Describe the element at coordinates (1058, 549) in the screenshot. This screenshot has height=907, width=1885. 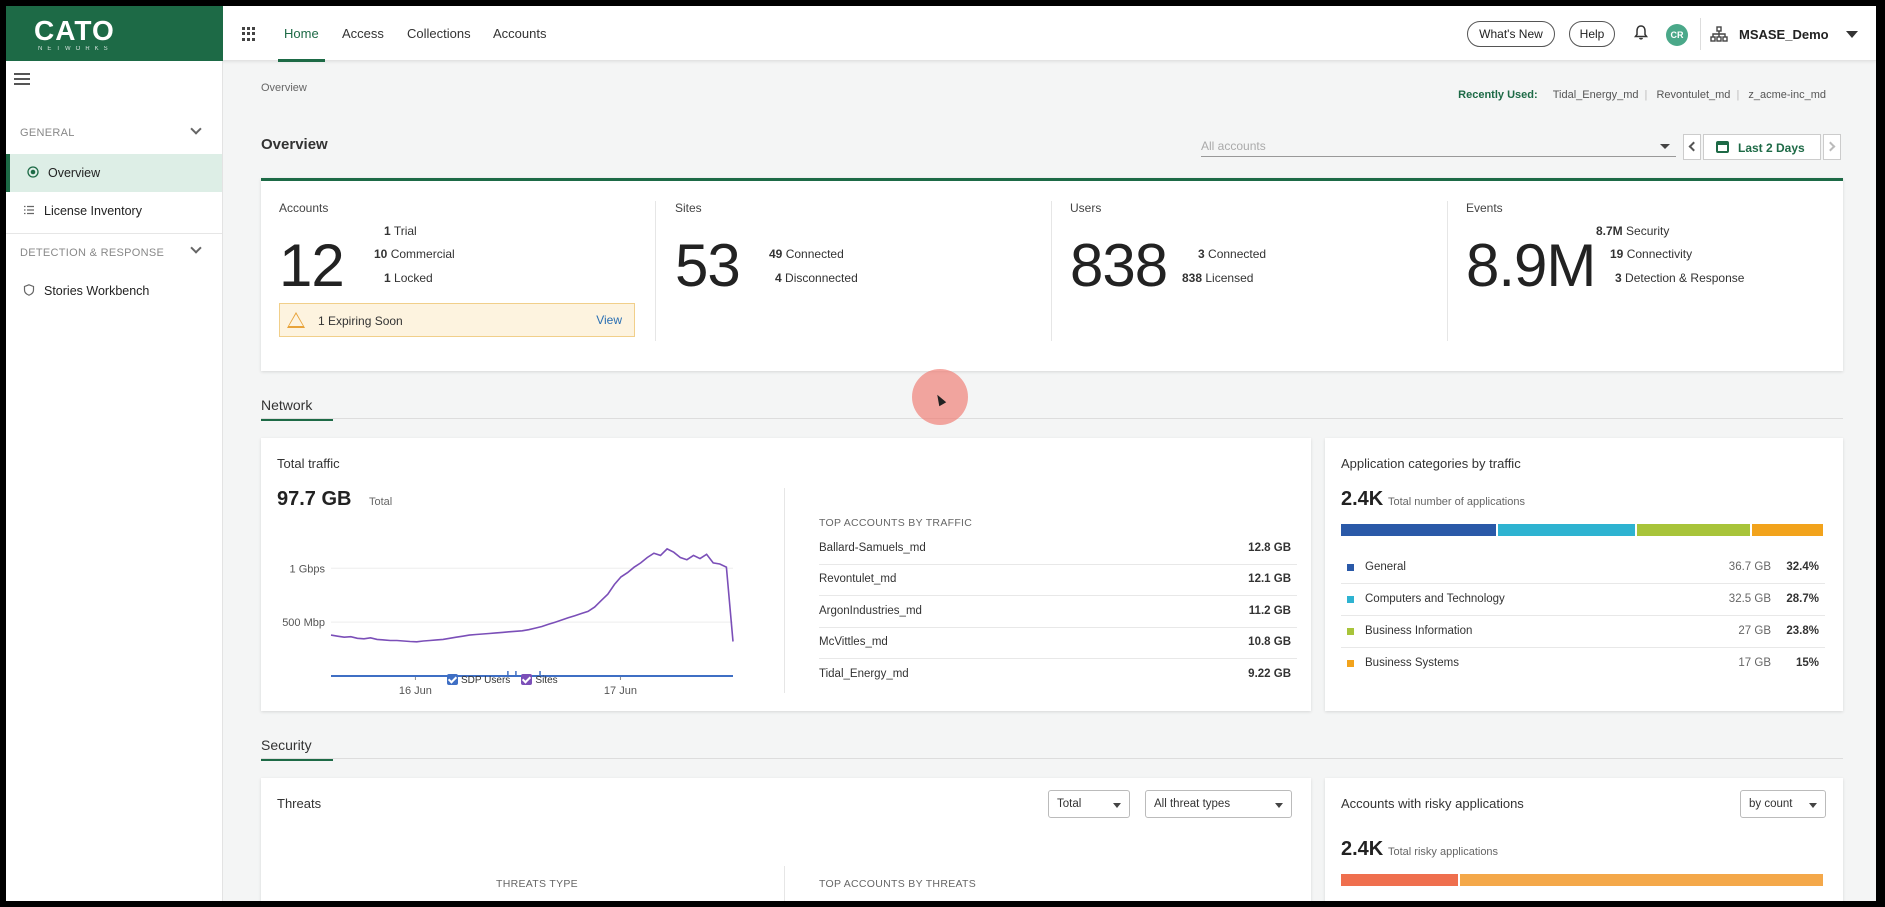
I see `table-row: Ballard-Samuels_md 12.8 GB` at that location.